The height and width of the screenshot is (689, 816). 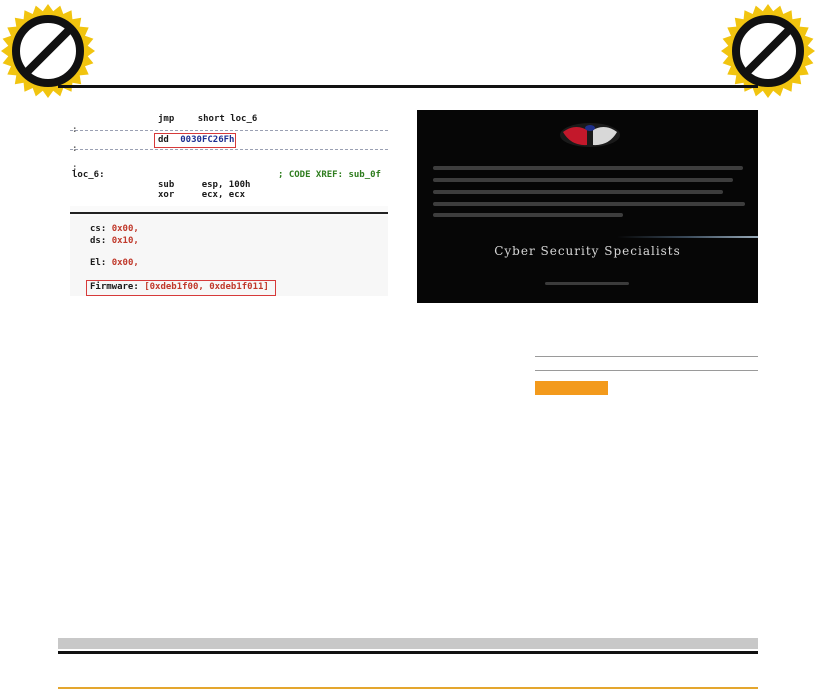 What do you see at coordinates (206, 287) in the screenshot?
I see `firmware-value: [0xdeb1f00, 0xdeb1f011]` at bounding box center [206, 287].